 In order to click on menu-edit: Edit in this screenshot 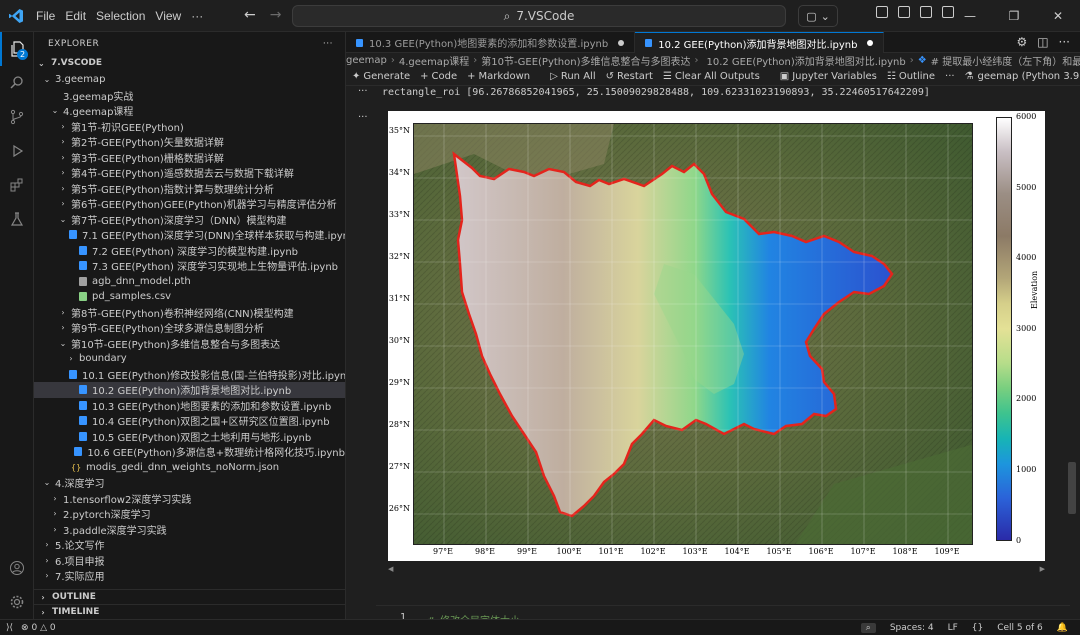, I will do `click(75, 16)`.